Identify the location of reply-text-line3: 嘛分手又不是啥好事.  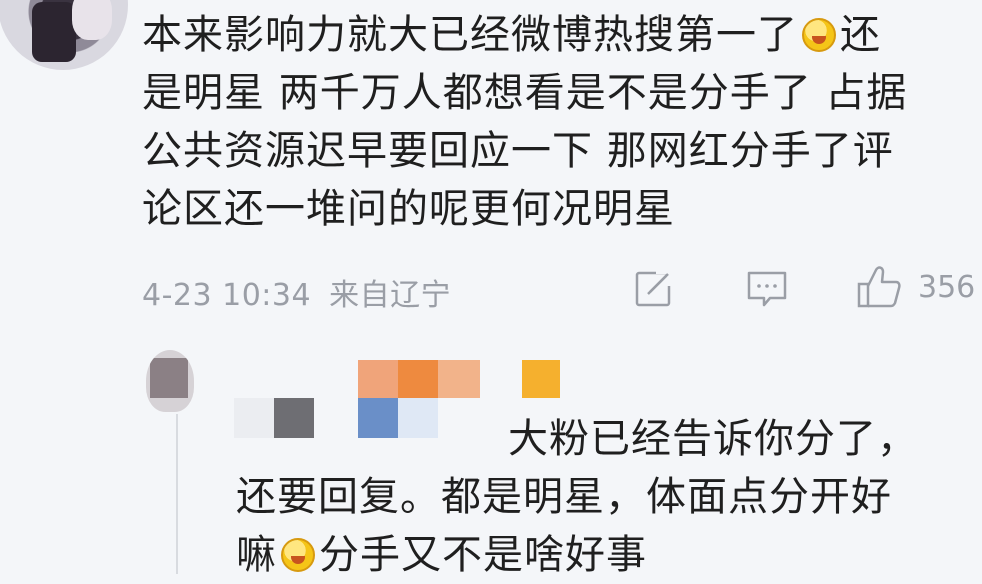
(596, 555).